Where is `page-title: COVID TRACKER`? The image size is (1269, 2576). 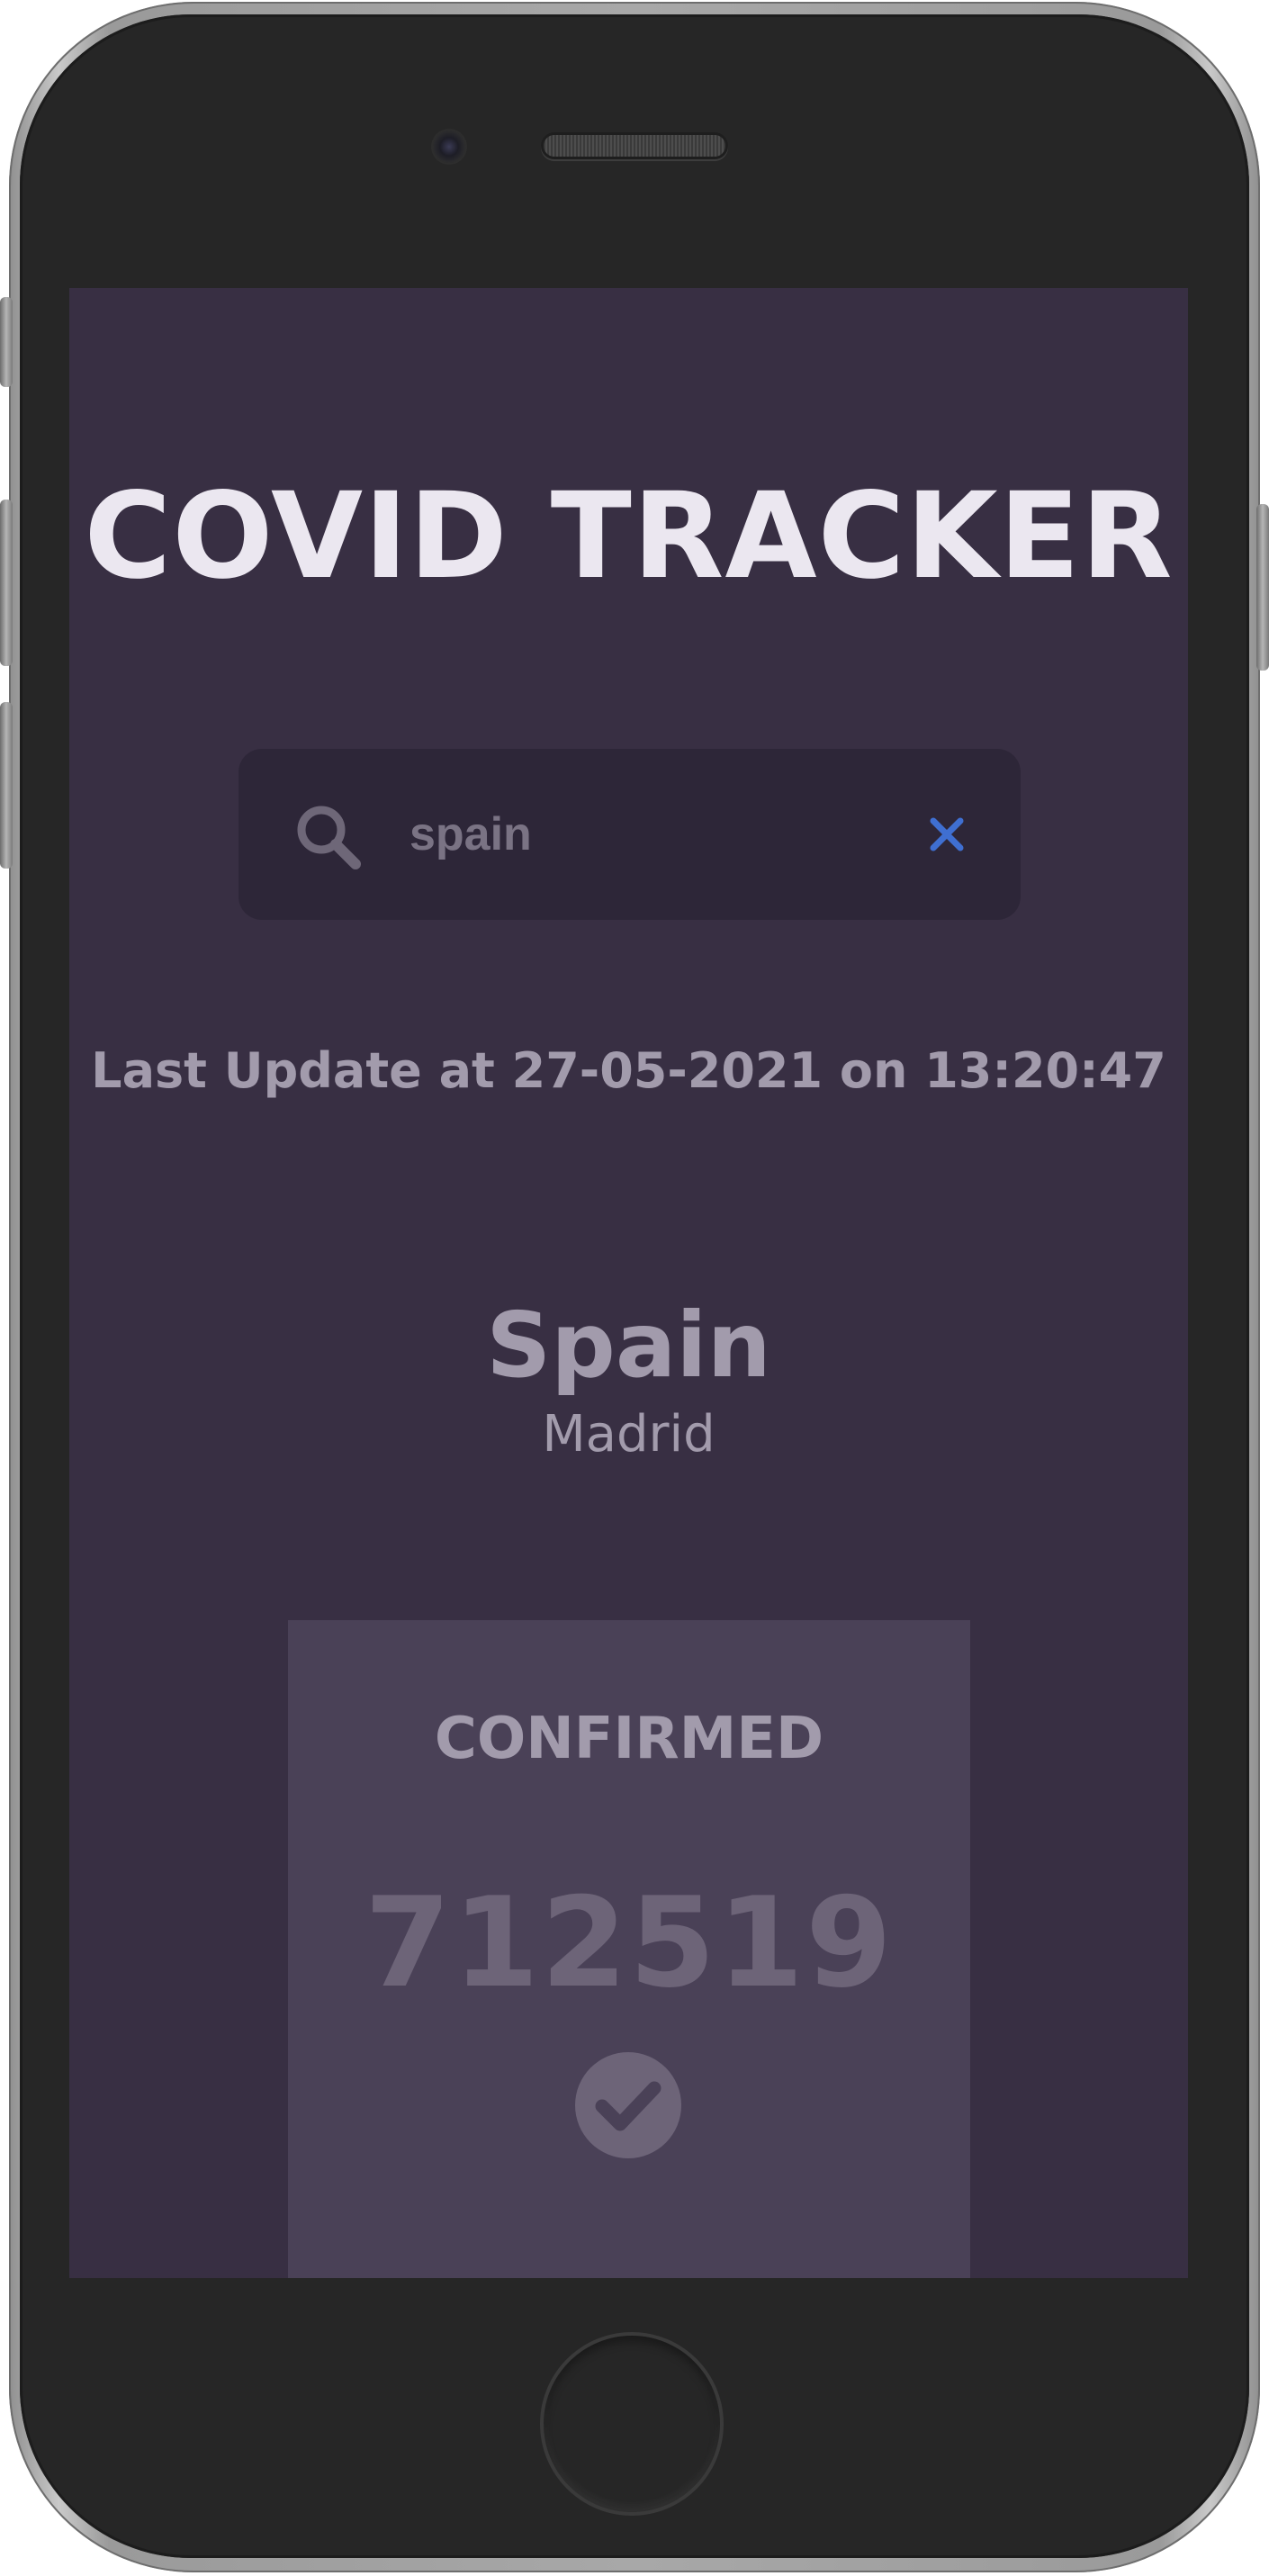 page-title: COVID TRACKER is located at coordinates (629, 536).